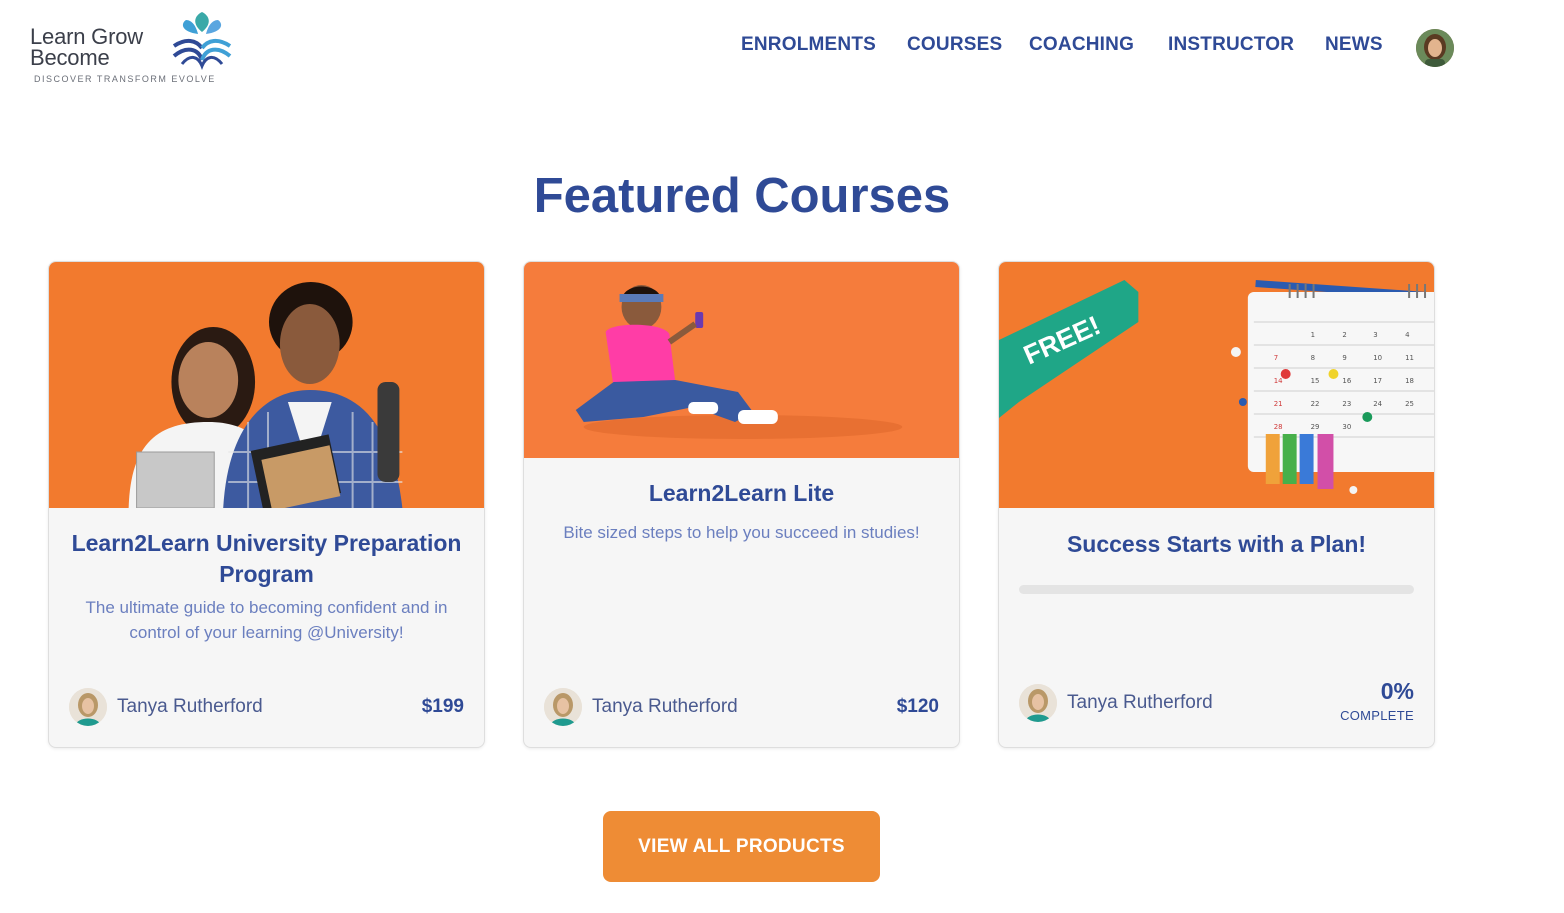 Image resolution: width=1564 pixels, height=913 pixels. What do you see at coordinates (1313, 335) in the screenshot?
I see `calendar-day-number: 1` at bounding box center [1313, 335].